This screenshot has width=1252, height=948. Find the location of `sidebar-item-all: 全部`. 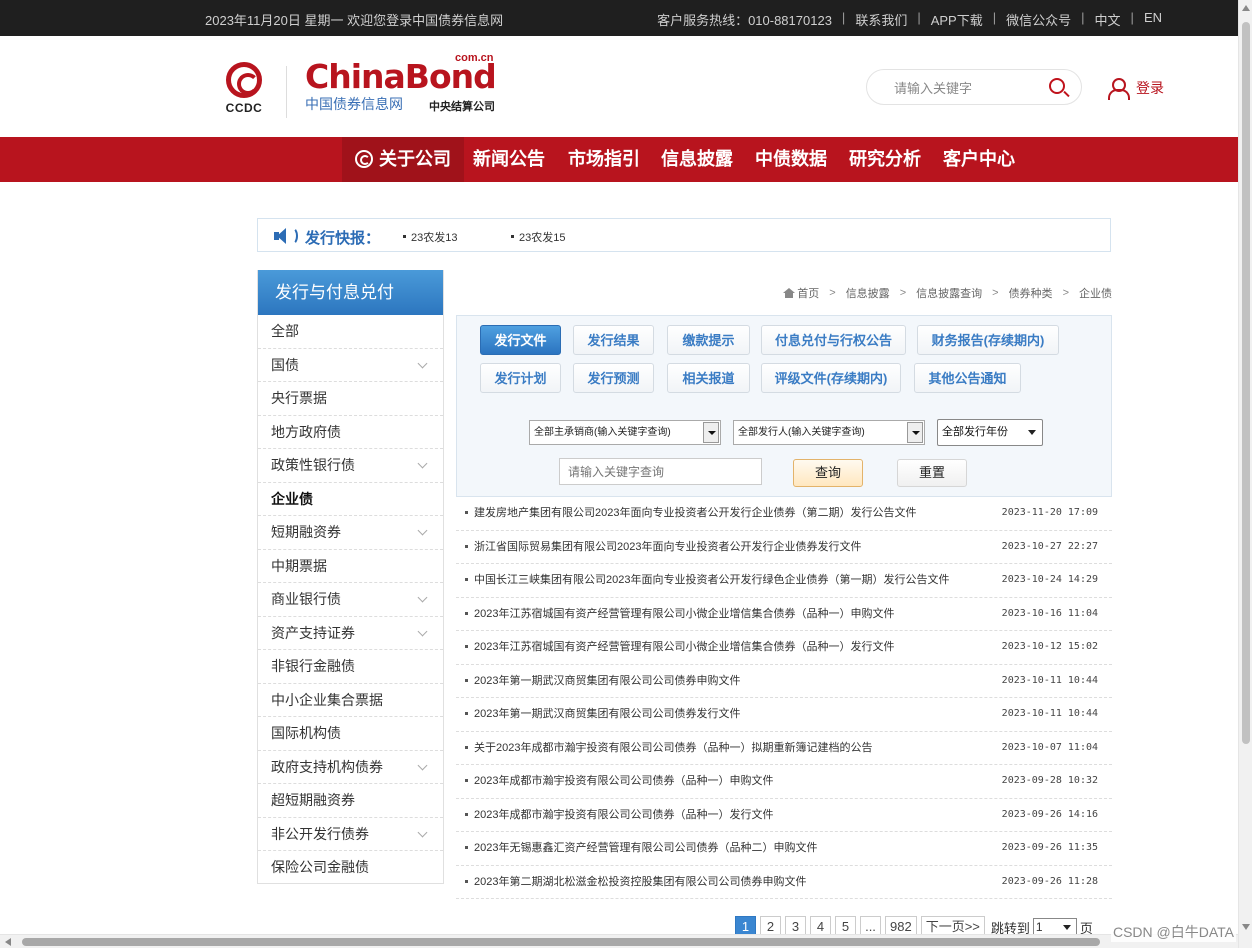

sidebar-item-all: 全部 is located at coordinates (350, 332).